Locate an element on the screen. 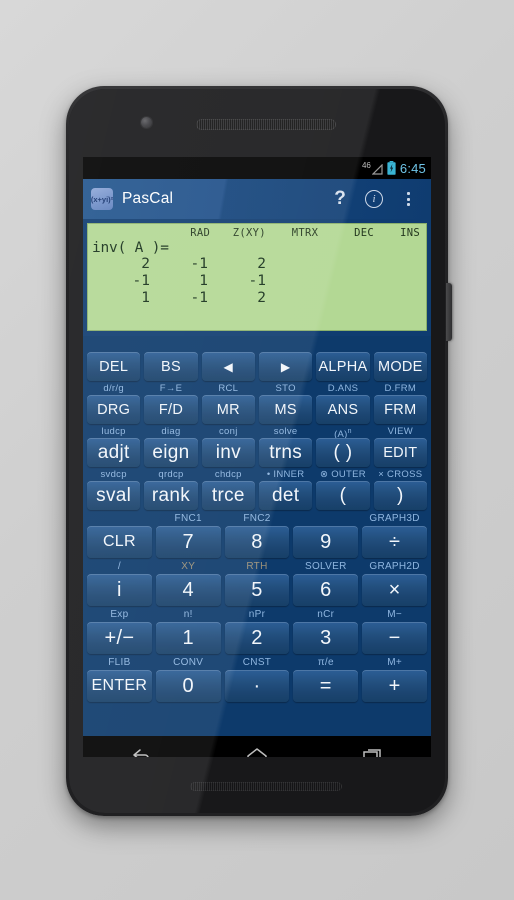 The height and width of the screenshot is (900, 514). key-mode: MODE is located at coordinates (400, 366).